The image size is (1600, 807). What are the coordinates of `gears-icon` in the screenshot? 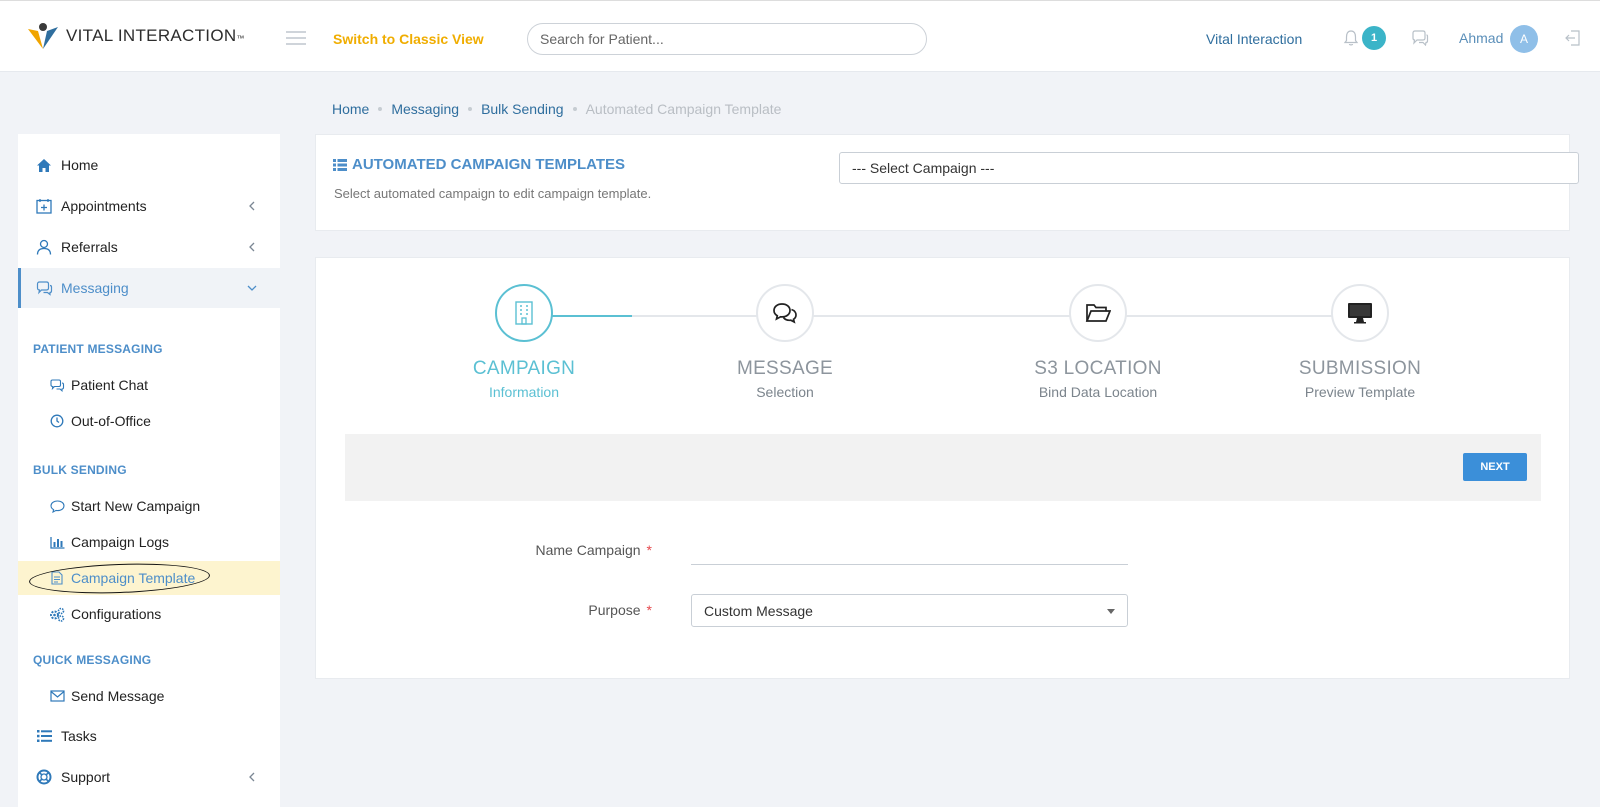 It's located at (57, 614).